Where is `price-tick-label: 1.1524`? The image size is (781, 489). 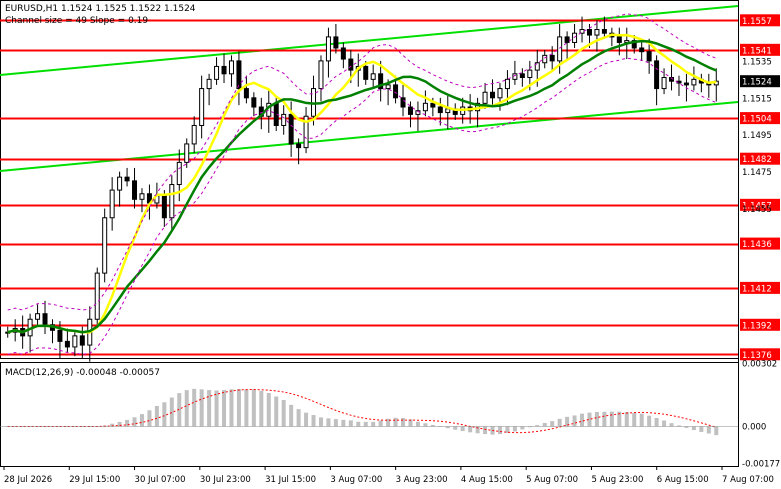
price-tick-label: 1.1524 is located at coordinates (757, 83).